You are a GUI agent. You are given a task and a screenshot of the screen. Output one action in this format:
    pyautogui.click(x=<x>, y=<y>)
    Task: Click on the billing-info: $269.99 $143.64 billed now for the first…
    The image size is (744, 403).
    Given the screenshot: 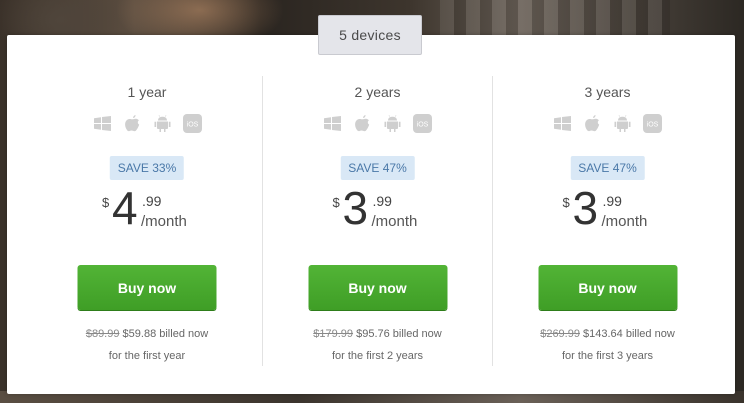 What is the action you would take?
    pyautogui.click(x=607, y=345)
    